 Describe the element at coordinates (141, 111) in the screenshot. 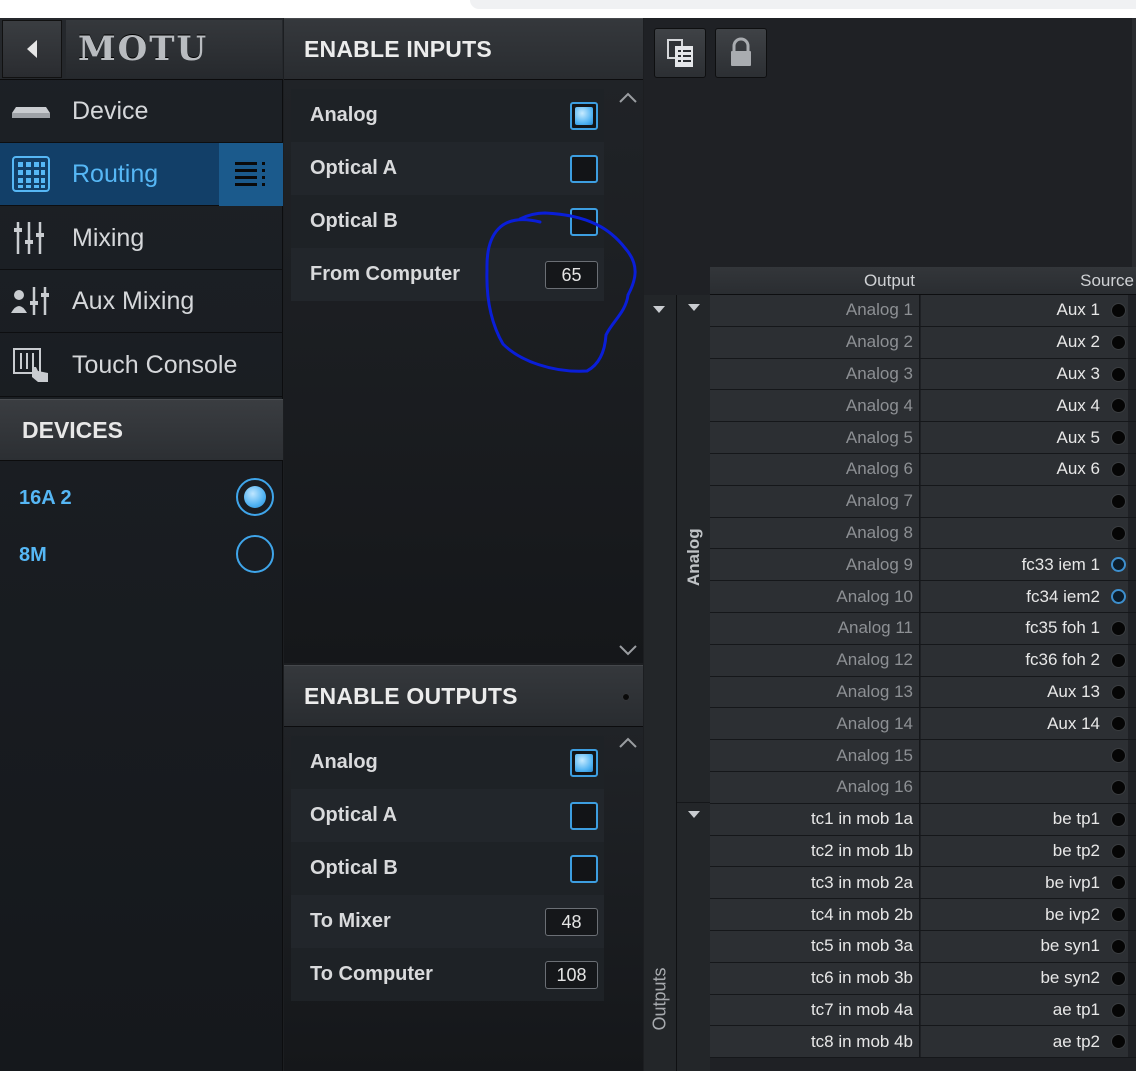

I see `nav-item-device: Device` at that location.